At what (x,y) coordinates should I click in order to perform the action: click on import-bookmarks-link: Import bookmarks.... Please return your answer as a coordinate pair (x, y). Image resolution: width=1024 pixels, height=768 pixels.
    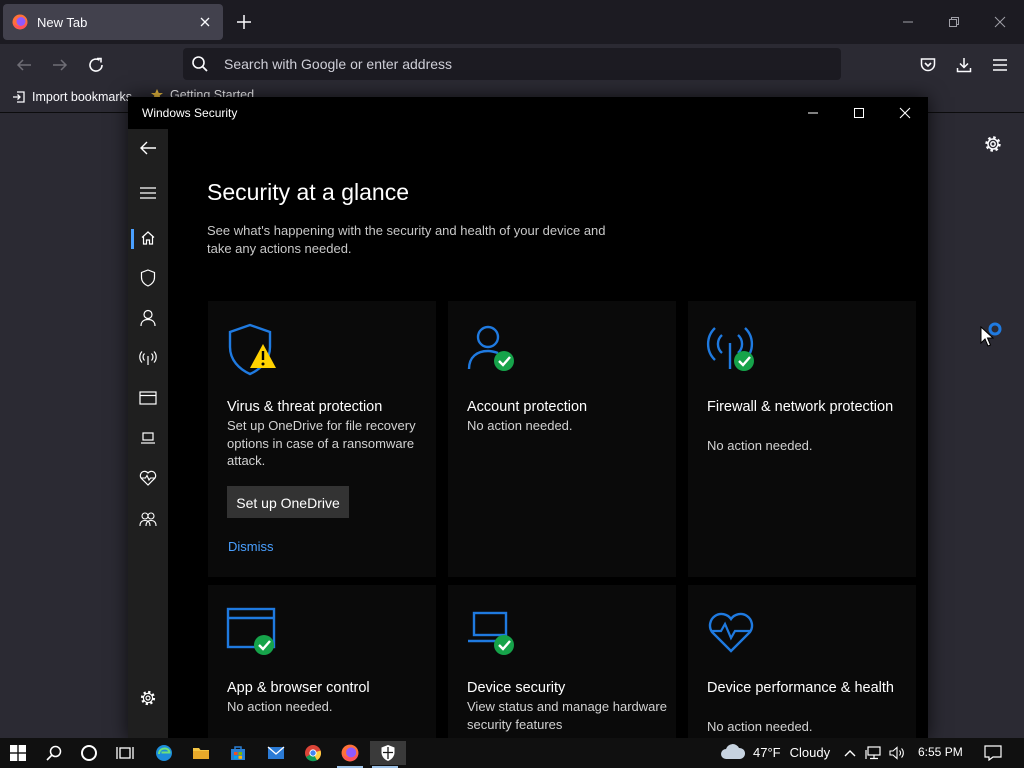
    Looking at the image, I should click on (77, 97).